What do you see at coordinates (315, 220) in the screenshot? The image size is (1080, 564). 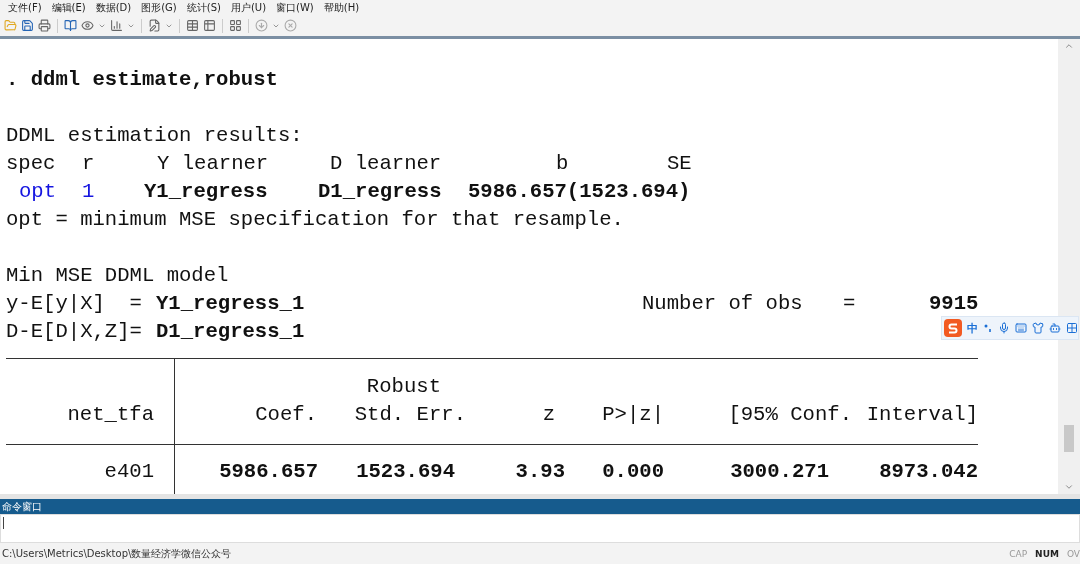 I see `note-text: opt = minimum MSE specification for that resample.` at bounding box center [315, 220].